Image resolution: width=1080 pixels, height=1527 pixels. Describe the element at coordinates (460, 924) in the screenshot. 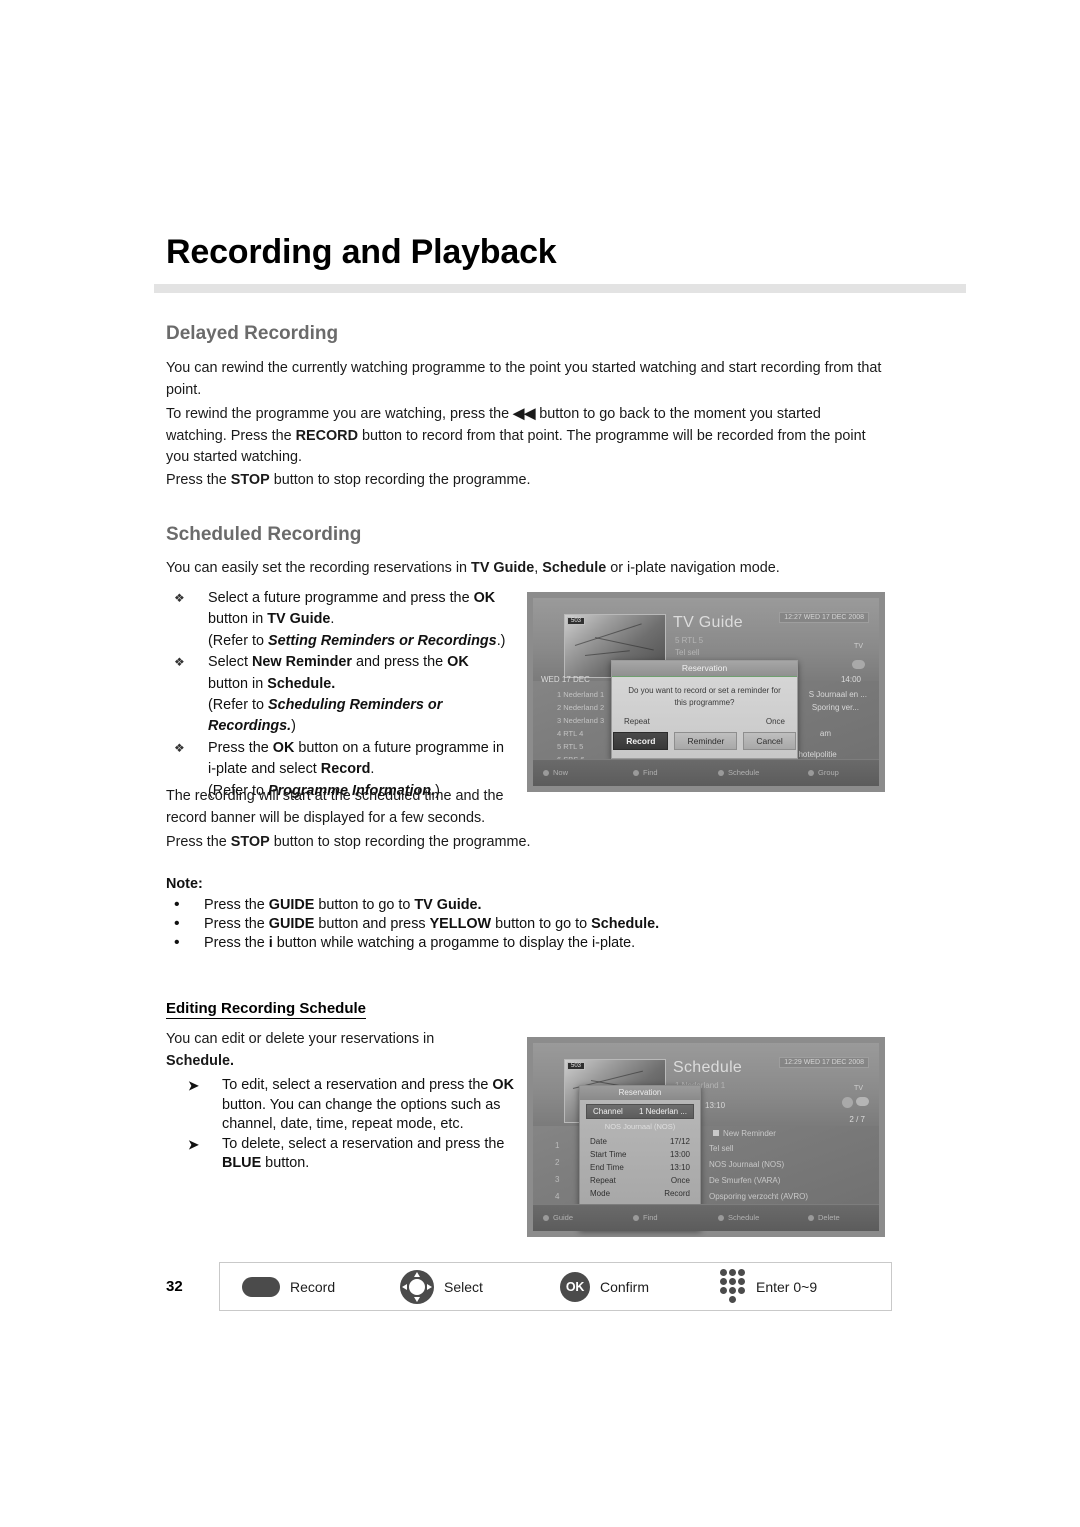

I see `yellow-keyword: YELLOW` at that location.